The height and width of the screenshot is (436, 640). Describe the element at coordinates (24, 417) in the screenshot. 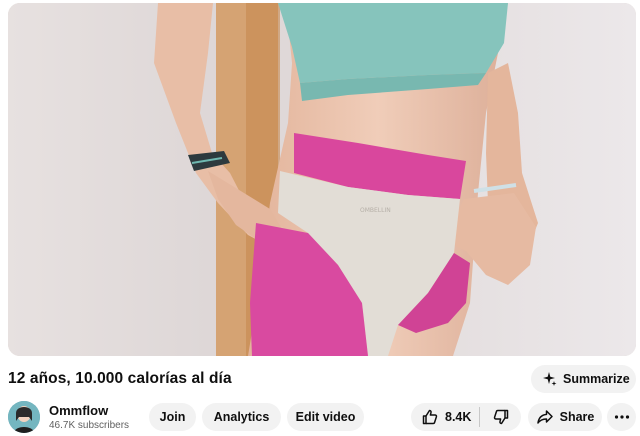

I see `avatar` at that location.